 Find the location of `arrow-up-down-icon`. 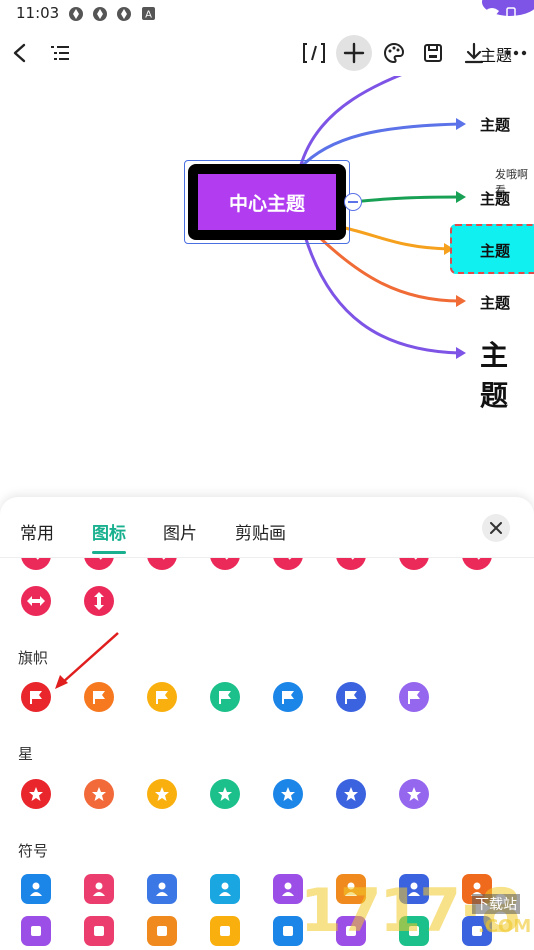

arrow-up-down-icon is located at coordinates (99, 601).